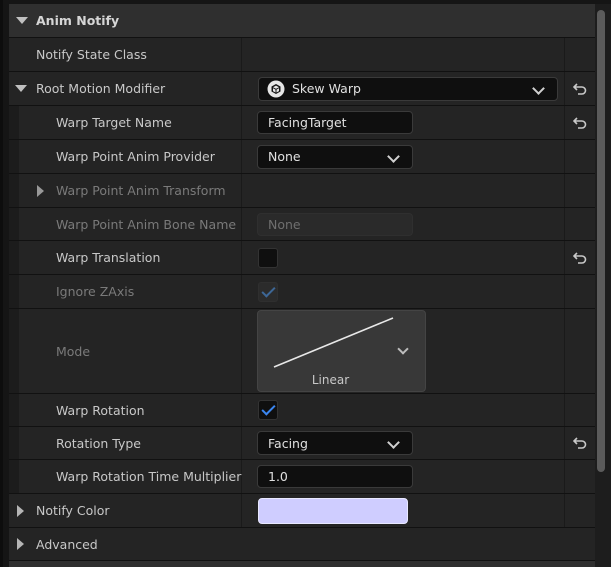  I want to click on collapse-arrow-icon, so click(22, 20).